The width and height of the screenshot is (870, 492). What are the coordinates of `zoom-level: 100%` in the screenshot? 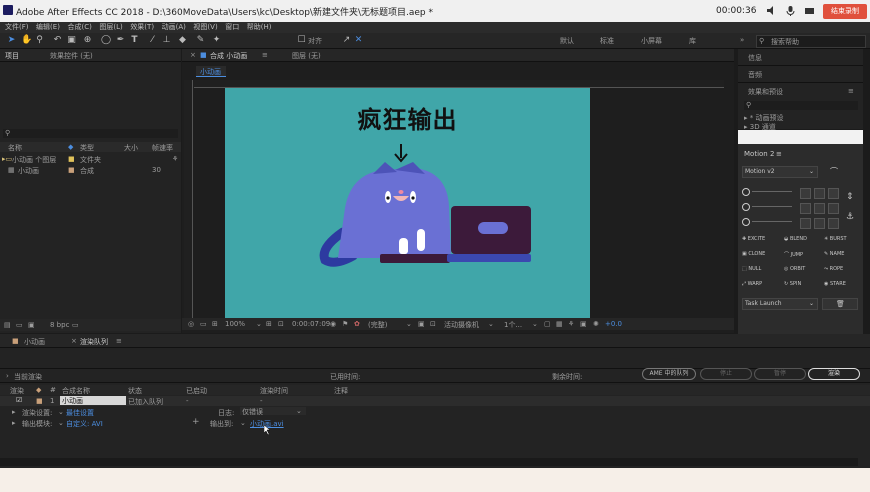 It's located at (235, 324).